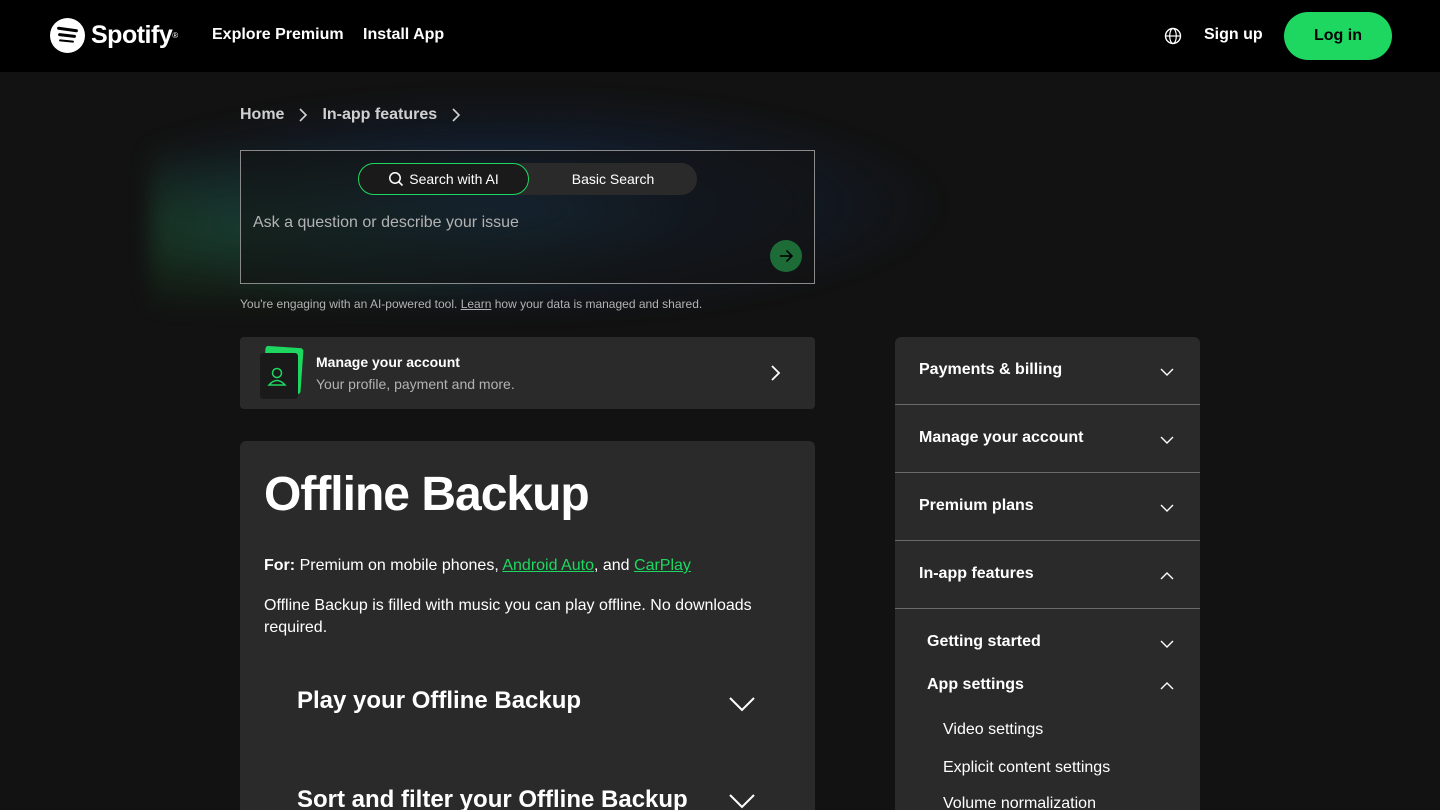  What do you see at coordinates (278, 35) in the screenshot?
I see `nav-explore-premium: Explore Premium` at bounding box center [278, 35].